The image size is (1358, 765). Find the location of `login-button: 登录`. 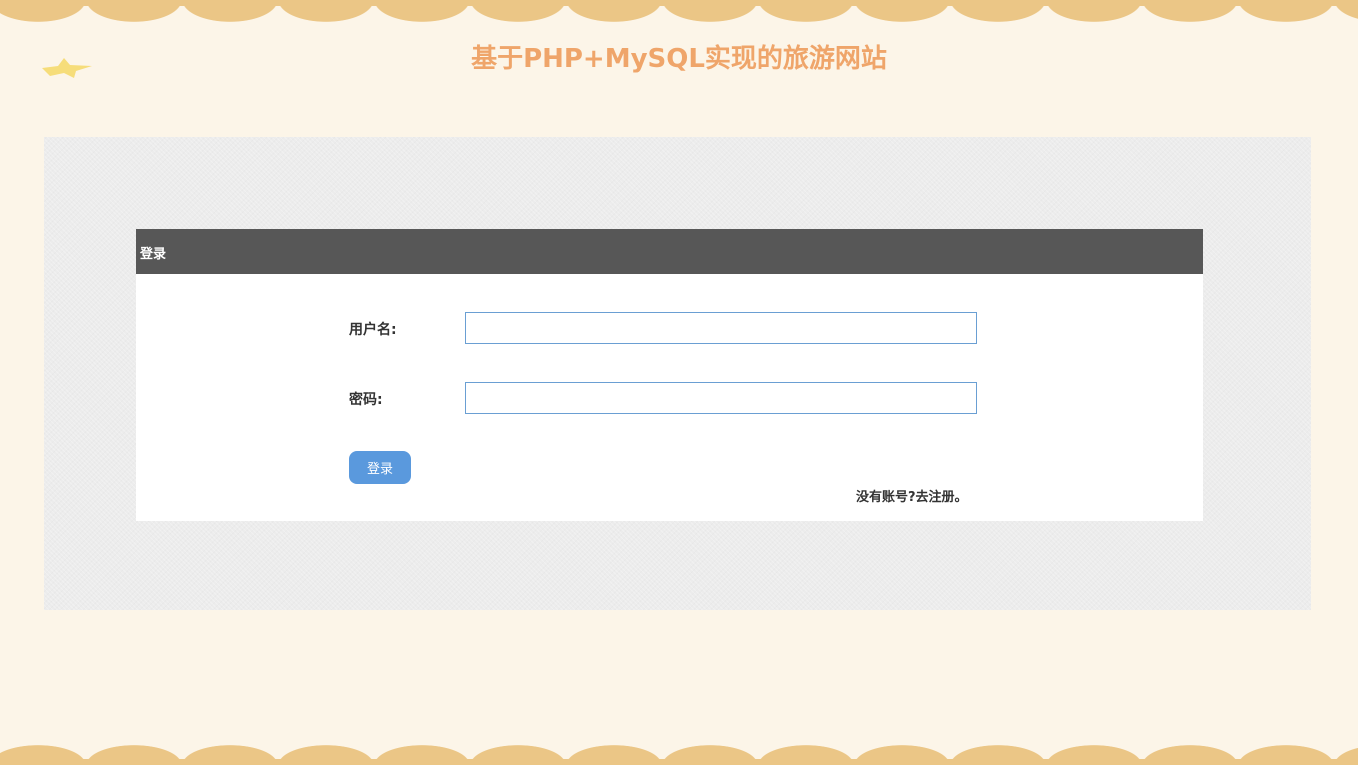

login-button: 登录 is located at coordinates (380, 467).